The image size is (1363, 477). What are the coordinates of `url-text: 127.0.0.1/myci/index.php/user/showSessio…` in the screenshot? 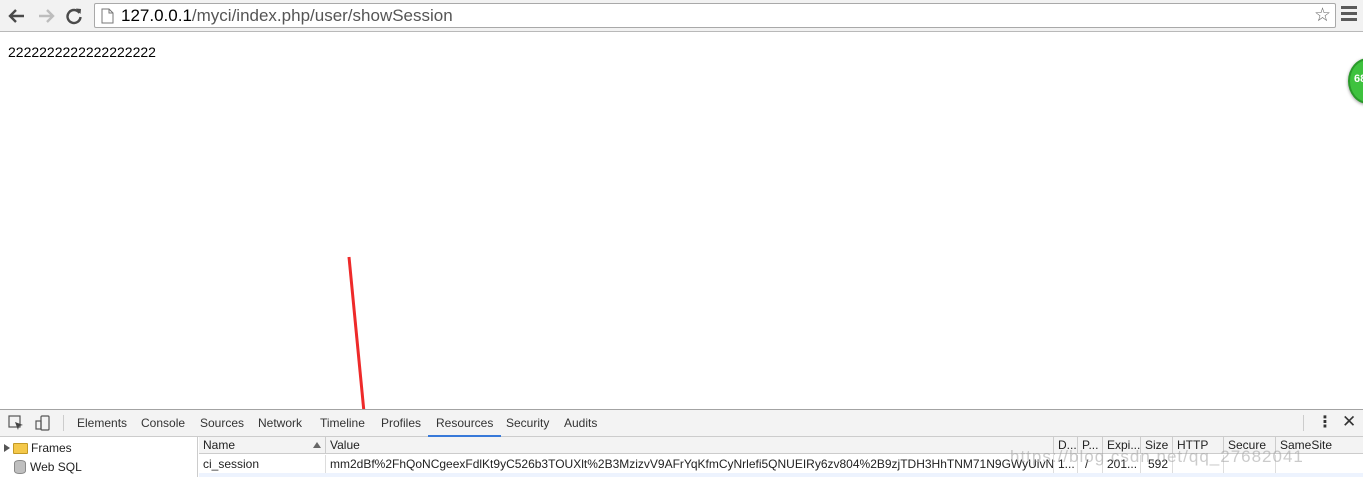 It's located at (287, 16).